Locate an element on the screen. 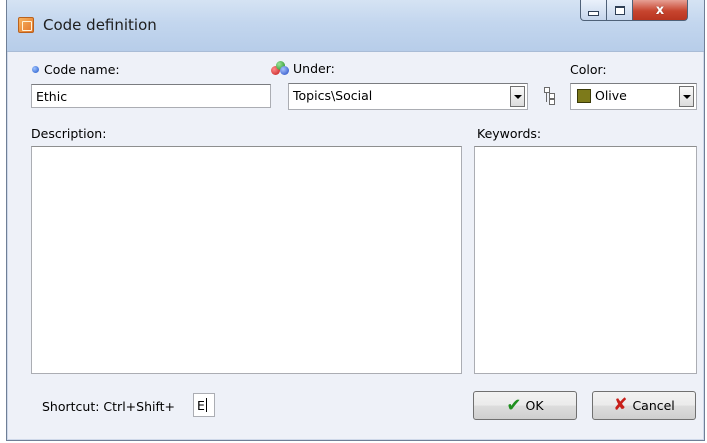 The image size is (707, 443). color-combo: Olive is located at coordinates (633, 96).